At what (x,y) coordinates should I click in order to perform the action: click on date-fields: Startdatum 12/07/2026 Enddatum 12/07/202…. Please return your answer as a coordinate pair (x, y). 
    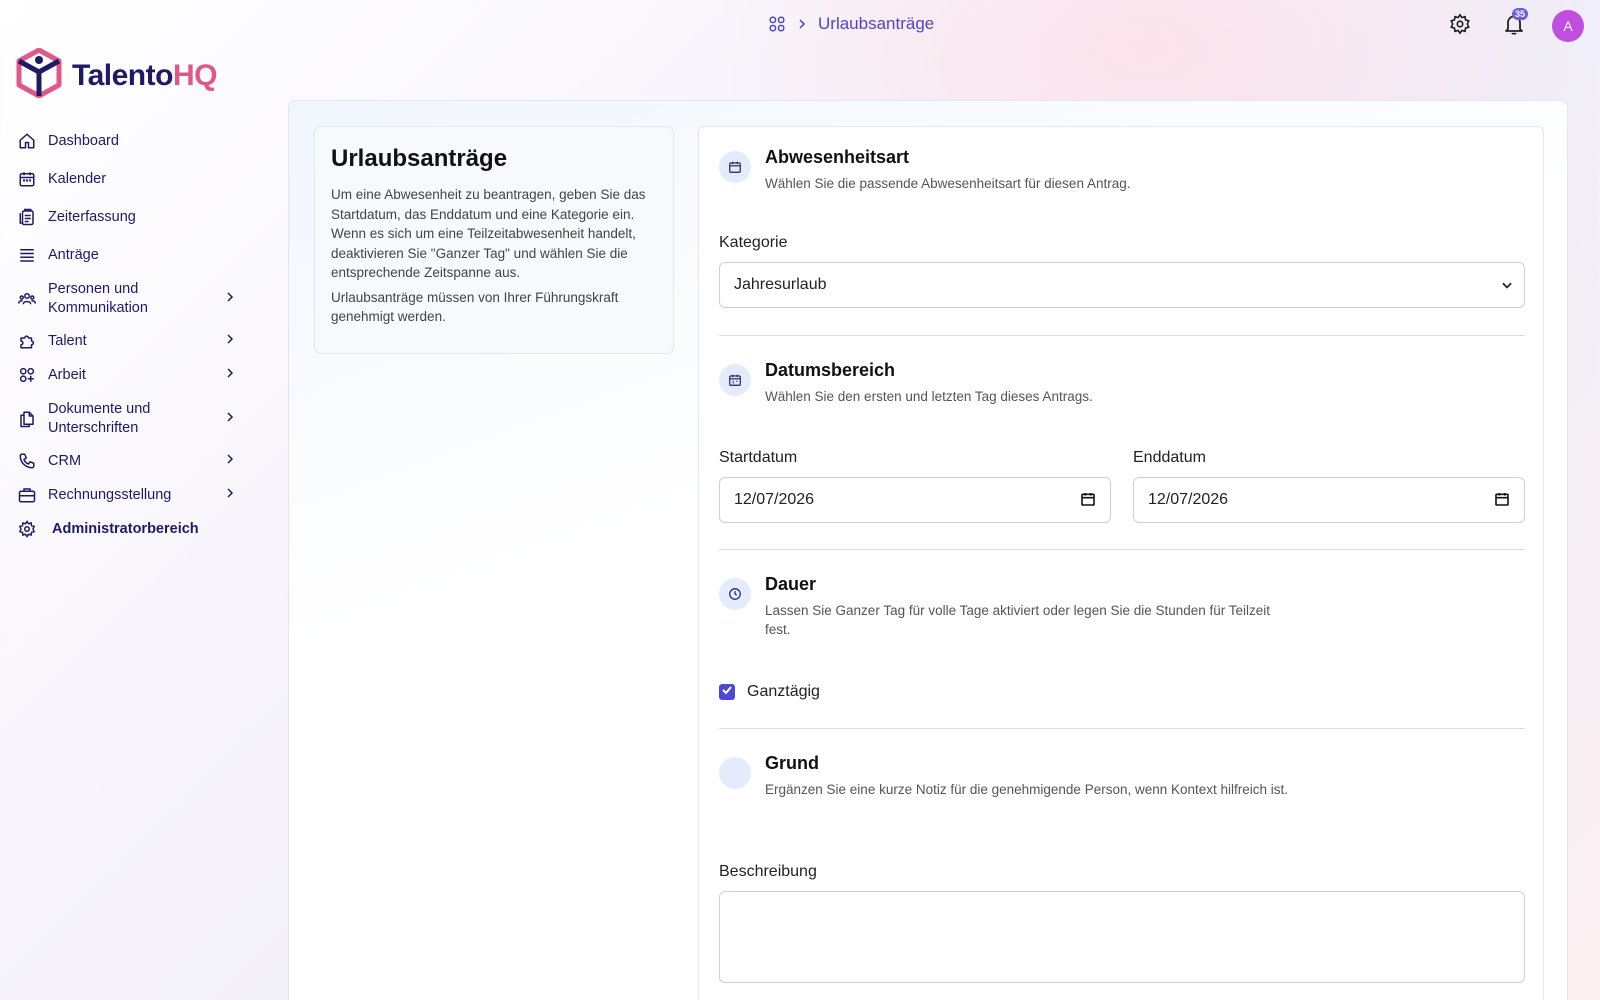
    Looking at the image, I should click on (1122, 486).